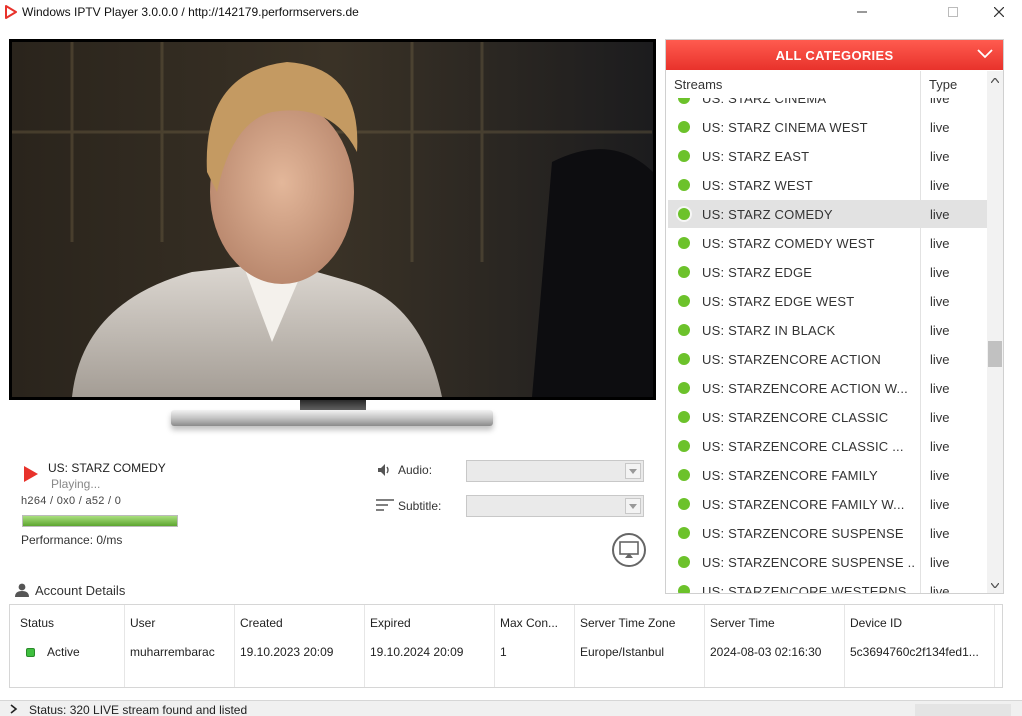  What do you see at coordinates (827, 243) in the screenshot?
I see `stream-row: US: STARZ COMEDY WEST live` at bounding box center [827, 243].